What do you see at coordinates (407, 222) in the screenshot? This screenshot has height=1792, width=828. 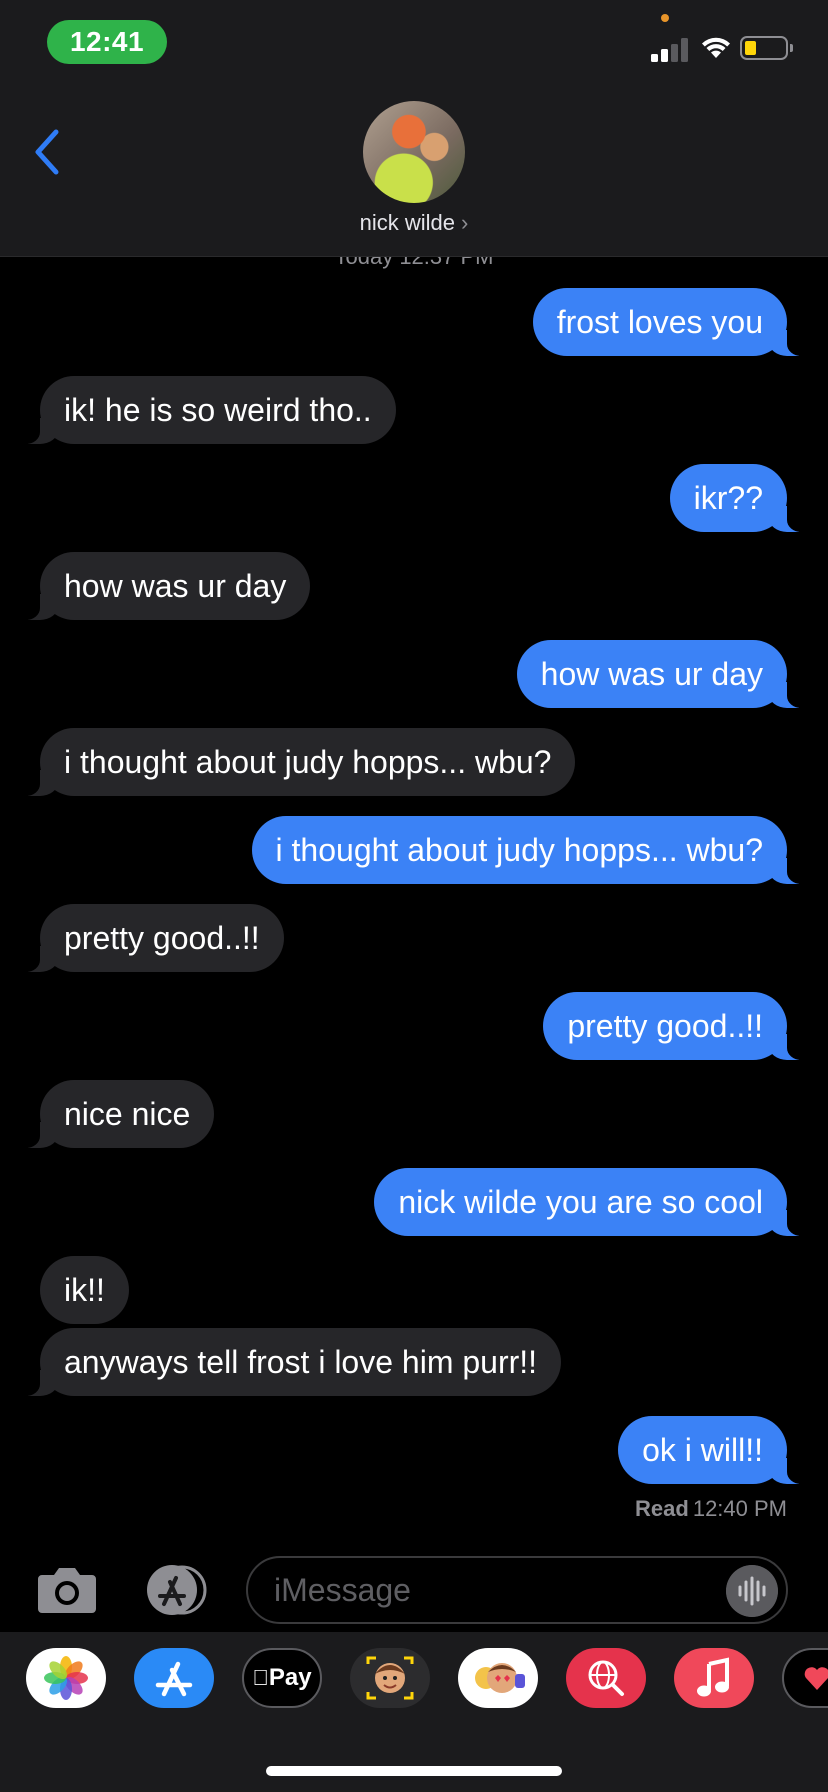 I see `contact-name: nick wilde` at bounding box center [407, 222].